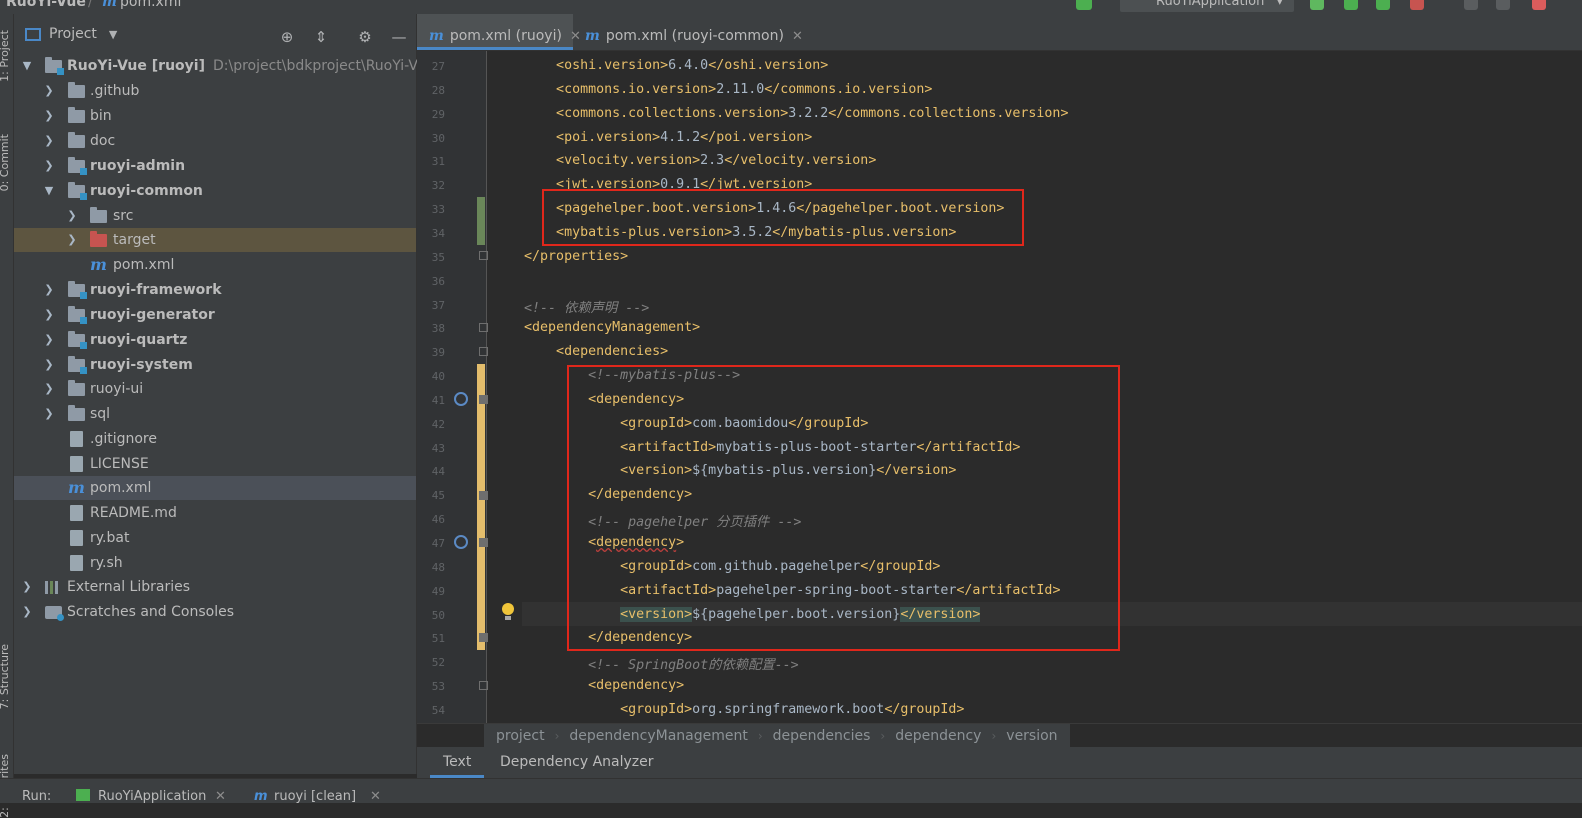  What do you see at coordinates (215, 464) in the screenshot?
I see `tree-item-license: LICENSE` at bounding box center [215, 464].